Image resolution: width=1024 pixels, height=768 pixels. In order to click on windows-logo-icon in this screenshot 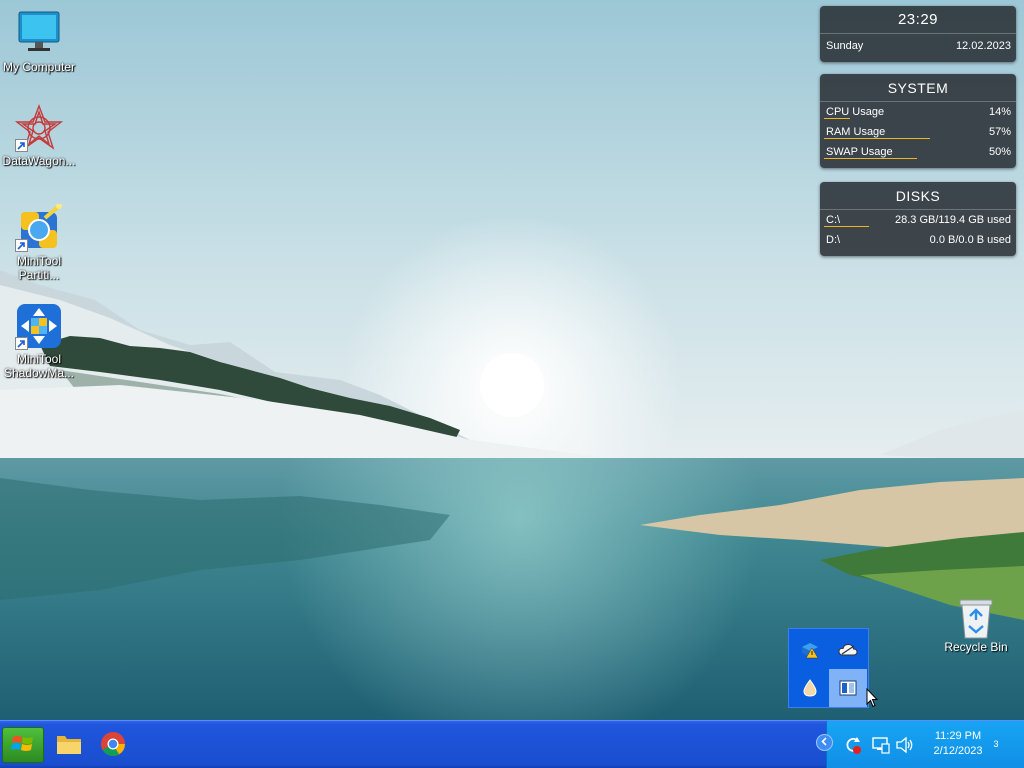, I will do `click(23, 745)`.